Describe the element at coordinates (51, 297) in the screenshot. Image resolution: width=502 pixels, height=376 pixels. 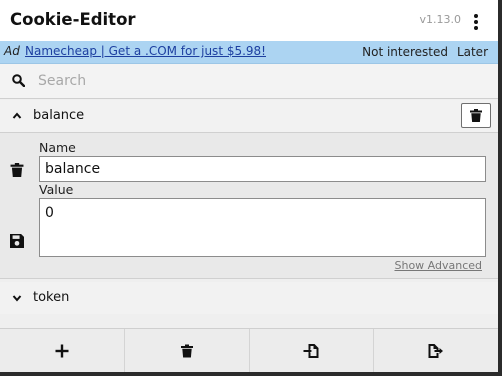
I see `cookie-name: token` at that location.